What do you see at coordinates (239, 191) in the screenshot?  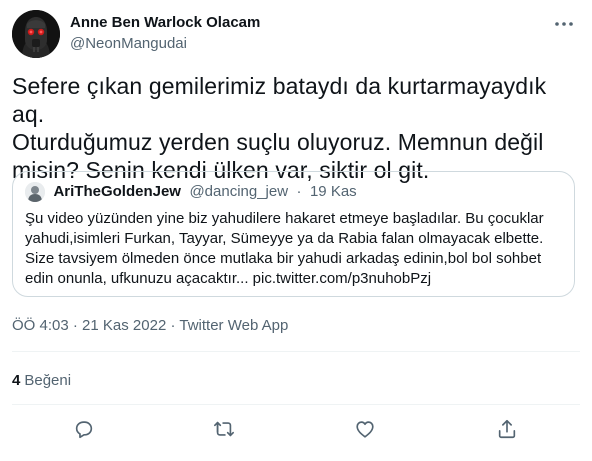 I see `quoted-author-handle: @dancing_jew` at bounding box center [239, 191].